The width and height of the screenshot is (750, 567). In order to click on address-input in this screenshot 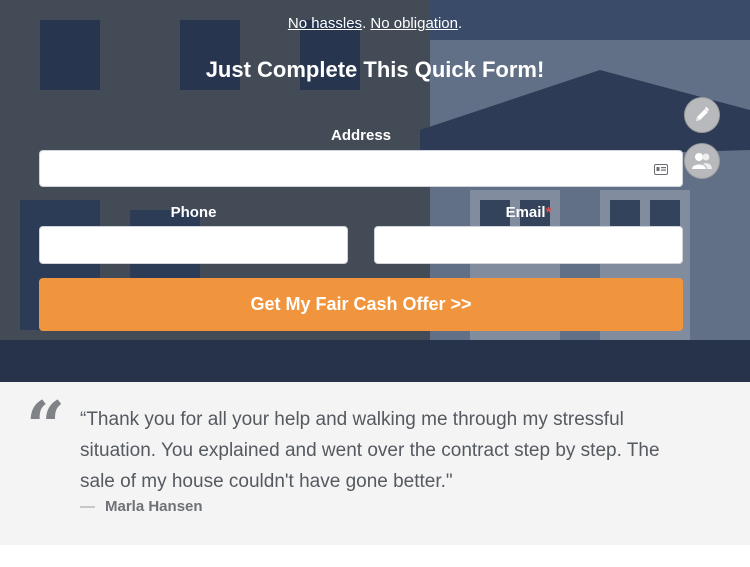, I will do `click(361, 168)`.